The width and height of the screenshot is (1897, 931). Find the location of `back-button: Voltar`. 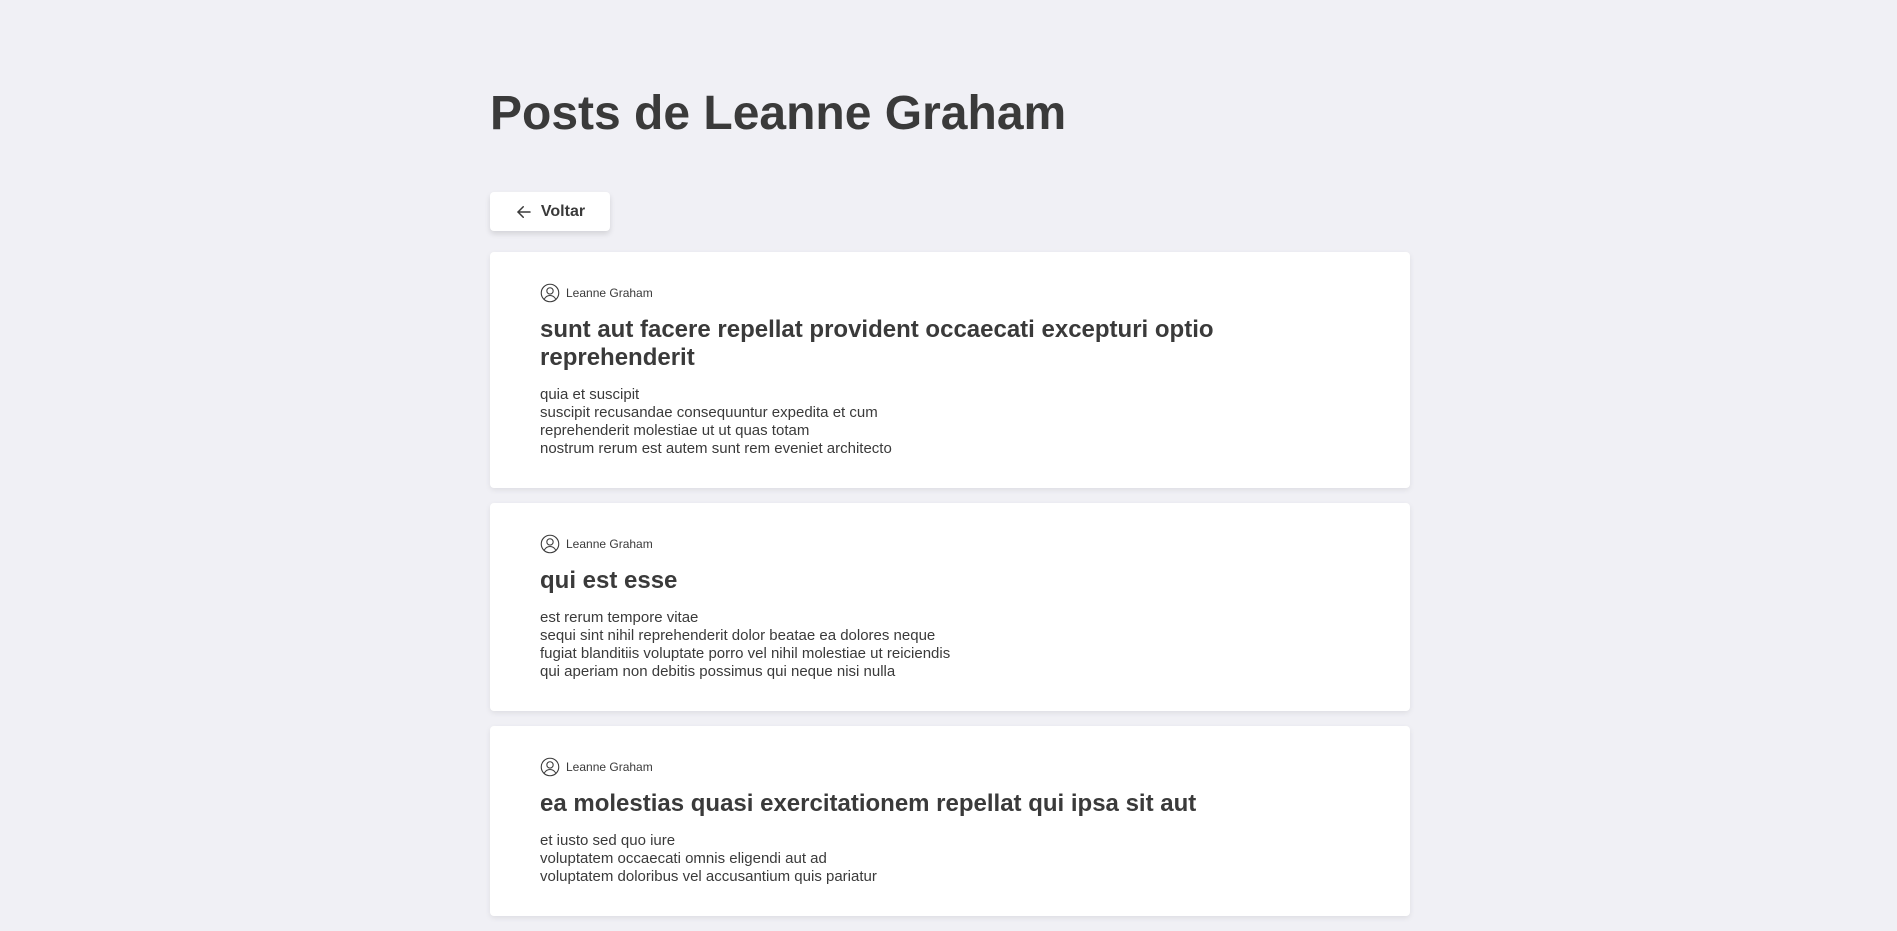

back-button: Voltar is located at coordinates (550, 211).